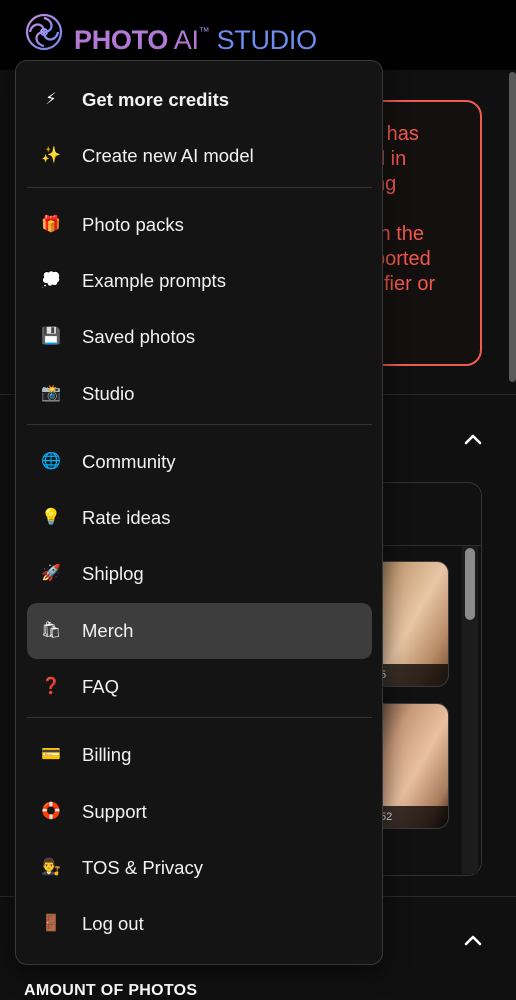 The image size is (516, 1000). I want to click on door-icon: 🚪, so click(51, 924).